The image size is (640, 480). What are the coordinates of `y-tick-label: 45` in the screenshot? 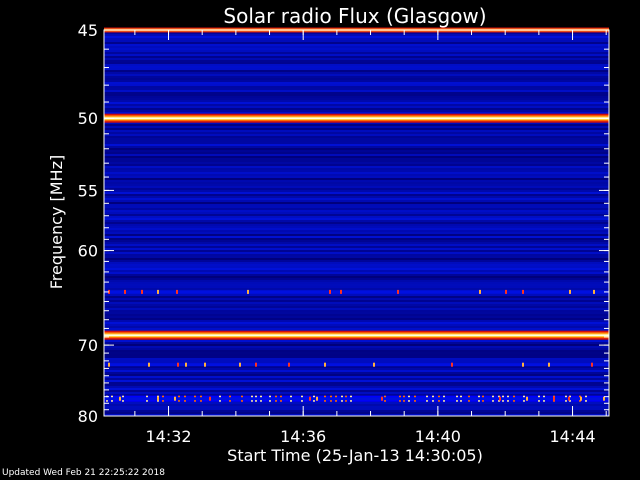 It's located at (88, 30).